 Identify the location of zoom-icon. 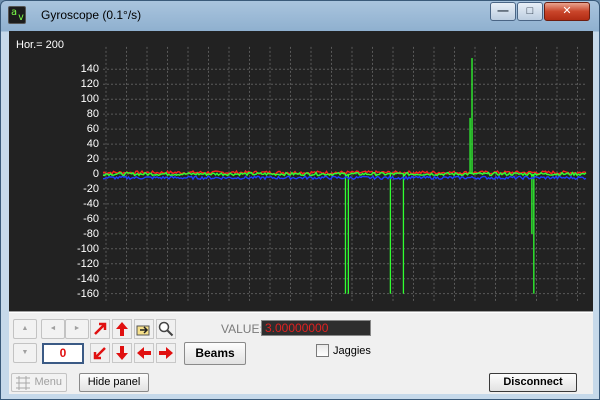
(166, 329).